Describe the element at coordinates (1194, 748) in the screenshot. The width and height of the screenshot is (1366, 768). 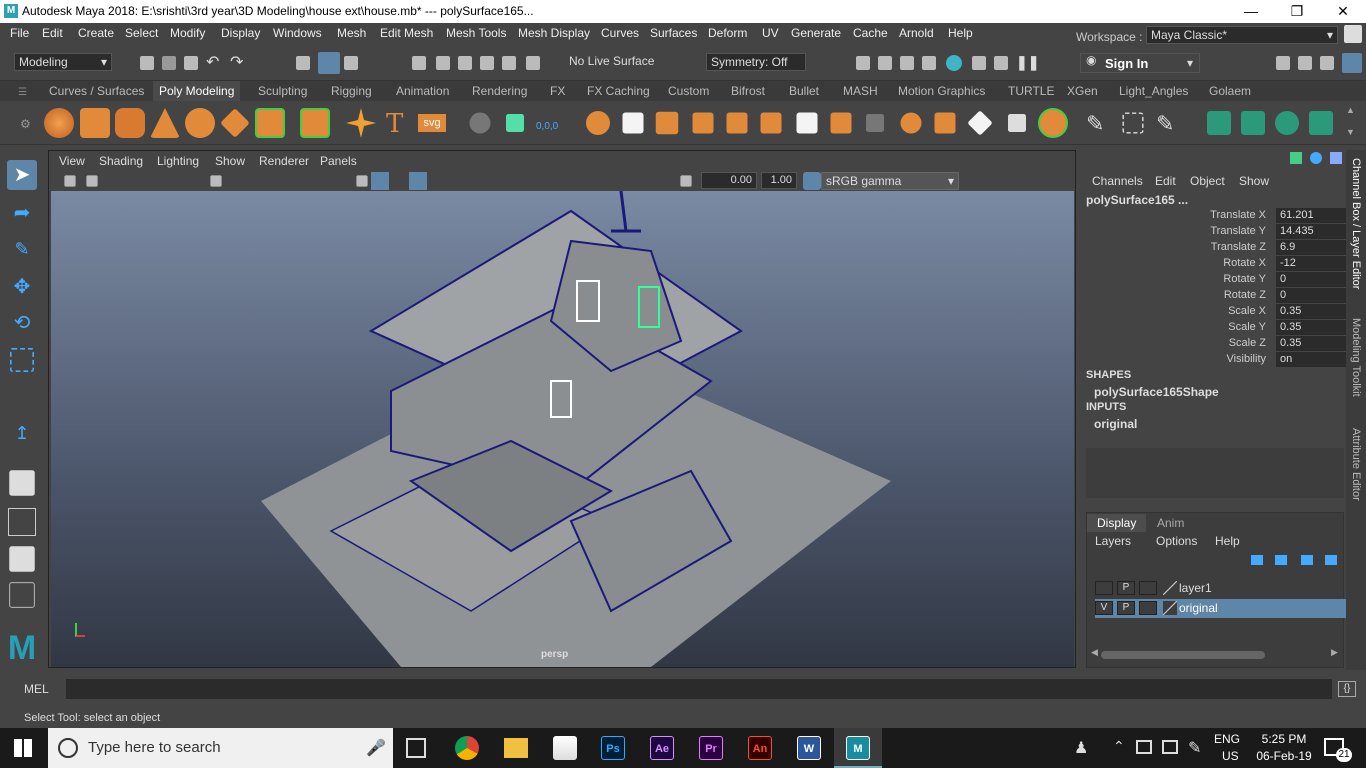
I see `pen-icon: ✎` at that location.